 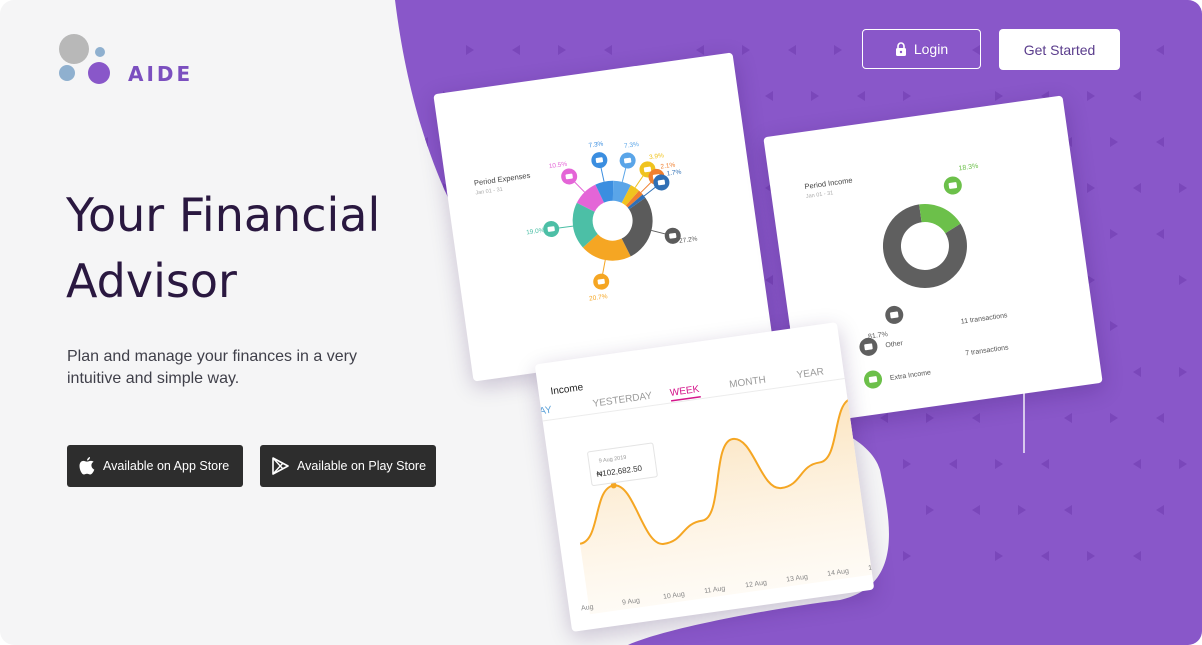 I want to click on hero-title-line2: Advisor, so click(x=151, y=281).